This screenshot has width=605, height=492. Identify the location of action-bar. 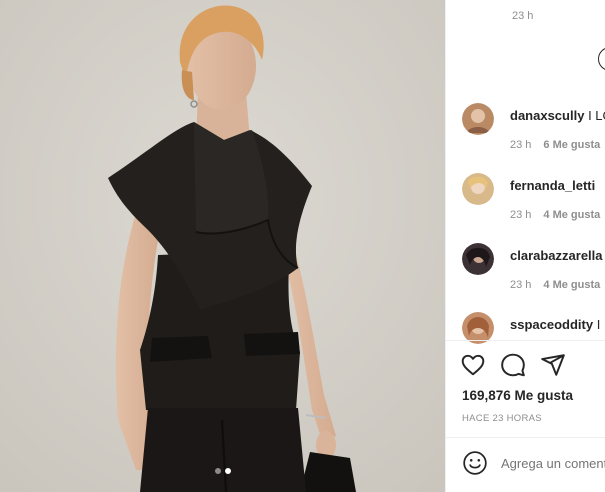
(513, 365).